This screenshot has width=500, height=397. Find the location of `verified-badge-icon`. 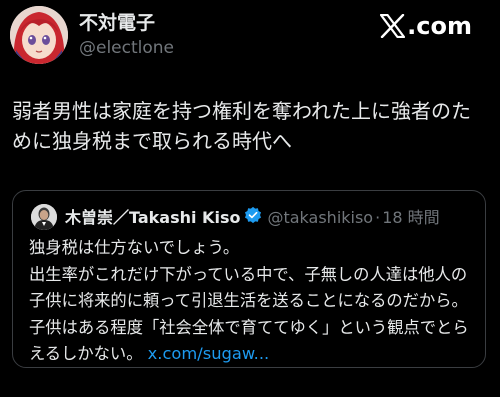

verified-badge-icon is located at coordinates (253, 217).